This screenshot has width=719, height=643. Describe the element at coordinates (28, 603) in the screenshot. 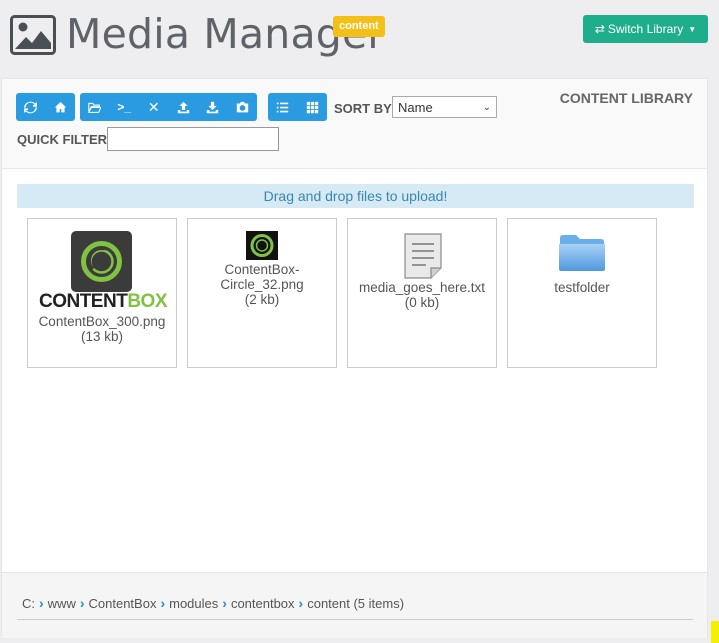

I see `breadcrumb-item: C:` at that location.